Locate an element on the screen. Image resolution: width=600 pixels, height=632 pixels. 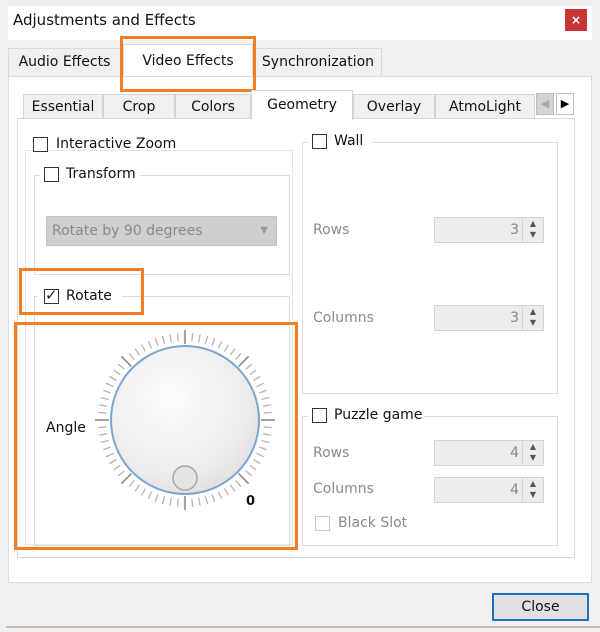
transform-checkbox is located at coordinates (51, 174).